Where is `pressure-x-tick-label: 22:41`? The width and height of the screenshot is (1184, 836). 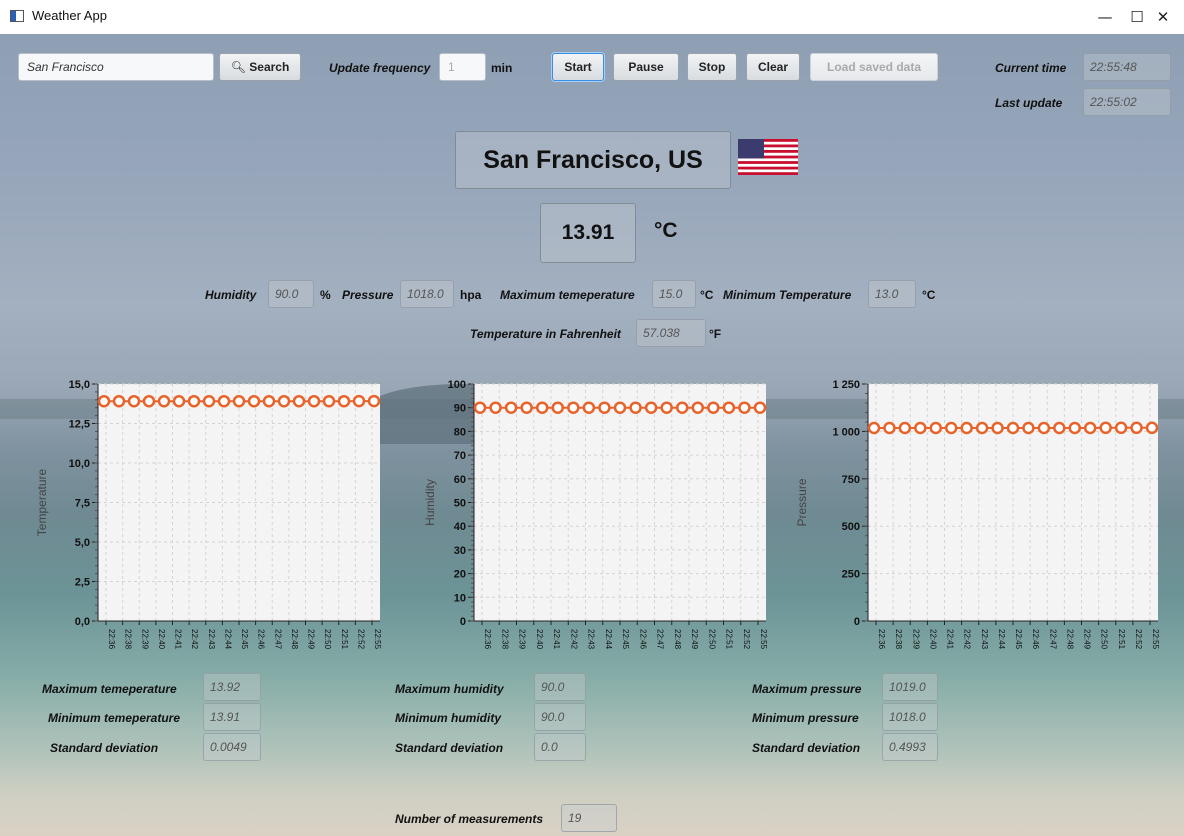 pressure-x-tick-label: 22:41 is located at coordinates (950, 639).